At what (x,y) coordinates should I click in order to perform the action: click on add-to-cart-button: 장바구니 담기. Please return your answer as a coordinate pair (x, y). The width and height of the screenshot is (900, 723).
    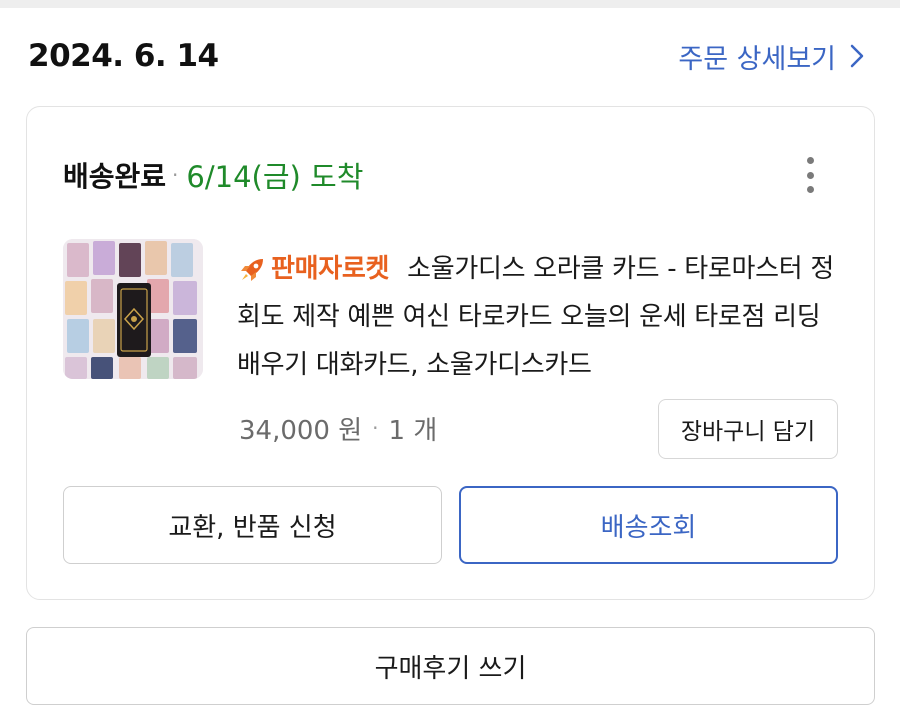
    Looking at the image, I should click on (748, 429).